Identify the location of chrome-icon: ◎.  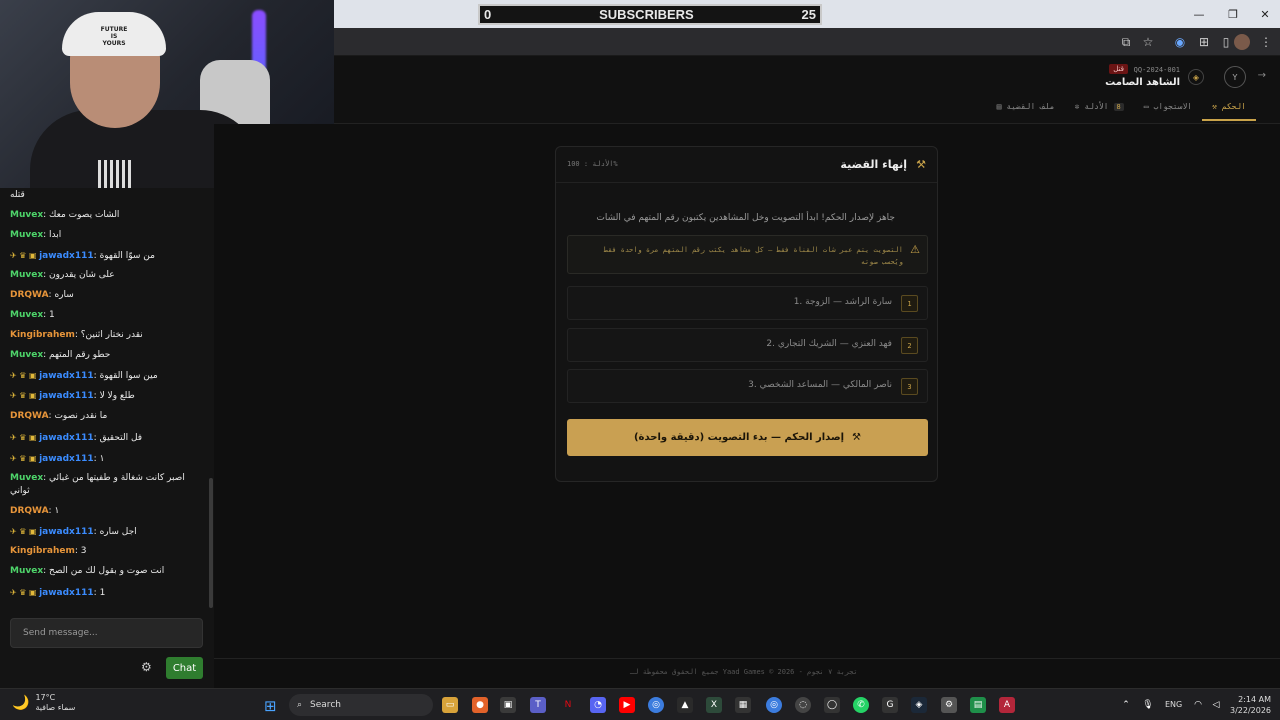
(656, 705).